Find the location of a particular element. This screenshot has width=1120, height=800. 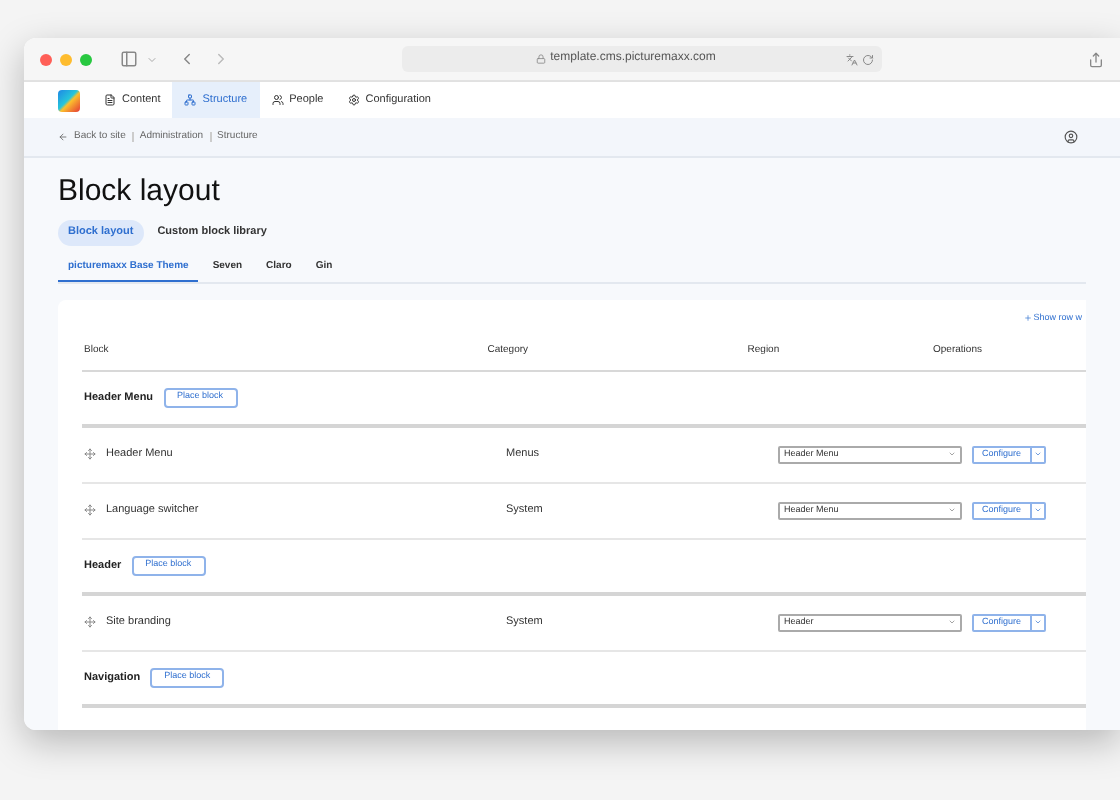

forward-icon is located at coordinates (221, 59).